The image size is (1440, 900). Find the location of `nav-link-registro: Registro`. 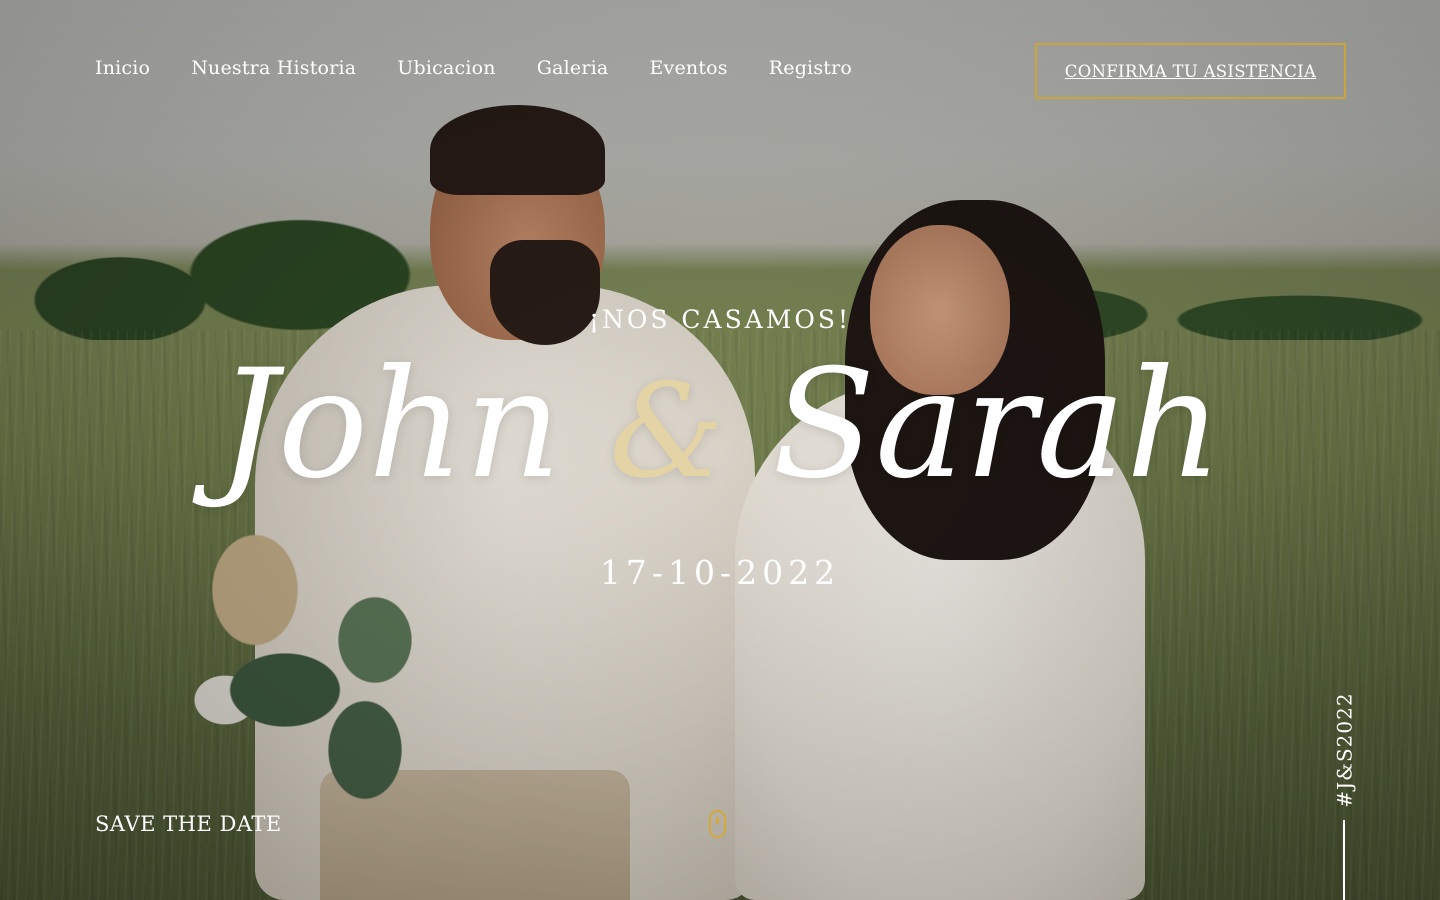

nav-link-registro: Registro is located at coordinates (810, 68).